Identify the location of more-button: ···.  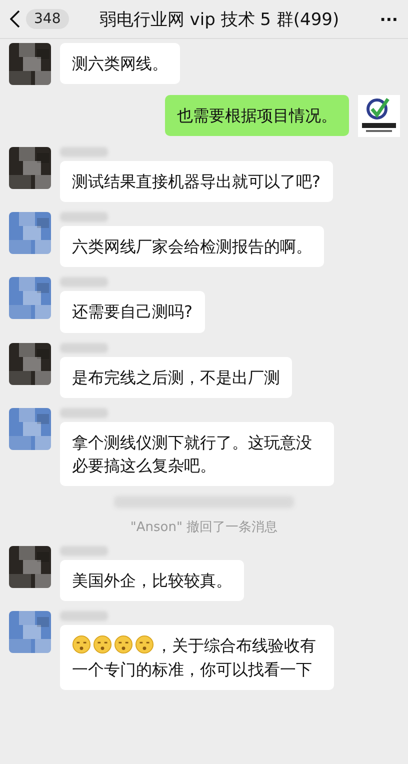
(389, 19).